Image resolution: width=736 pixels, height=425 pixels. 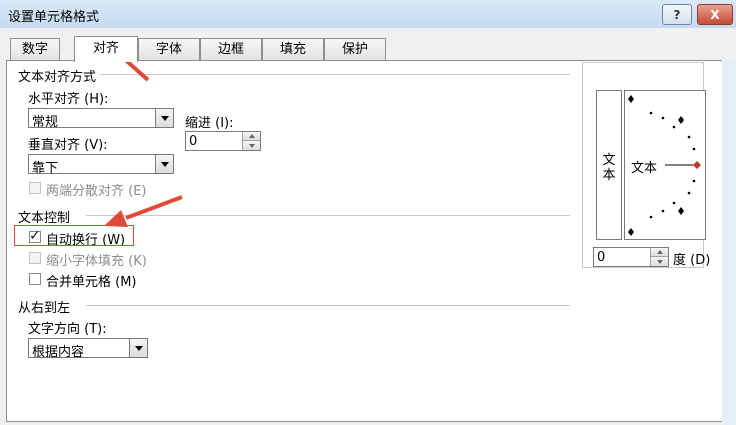 What do you see at coordinates (677, 14) in the screenshot?
I see `help-button: ?` at bounding box center [677, 14].